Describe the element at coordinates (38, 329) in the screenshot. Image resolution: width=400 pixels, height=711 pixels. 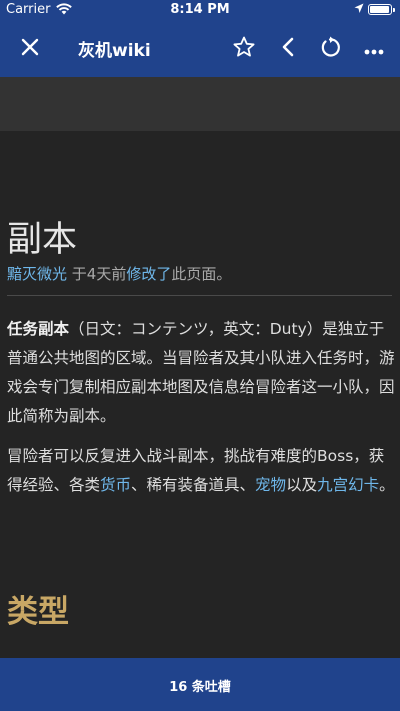
I see `term-bold: 任务副本` at that location.